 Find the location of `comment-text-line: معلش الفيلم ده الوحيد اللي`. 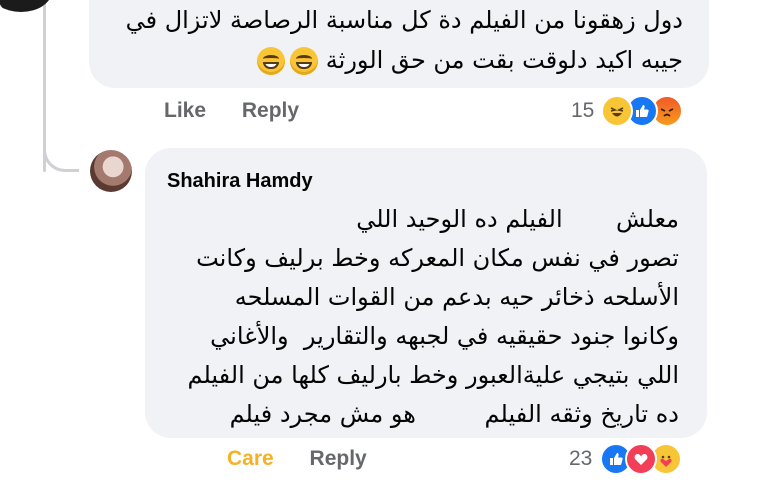

comment-text-line: معلش الفيلم ده الوحيد اللي is located at coordinates (517, 219).